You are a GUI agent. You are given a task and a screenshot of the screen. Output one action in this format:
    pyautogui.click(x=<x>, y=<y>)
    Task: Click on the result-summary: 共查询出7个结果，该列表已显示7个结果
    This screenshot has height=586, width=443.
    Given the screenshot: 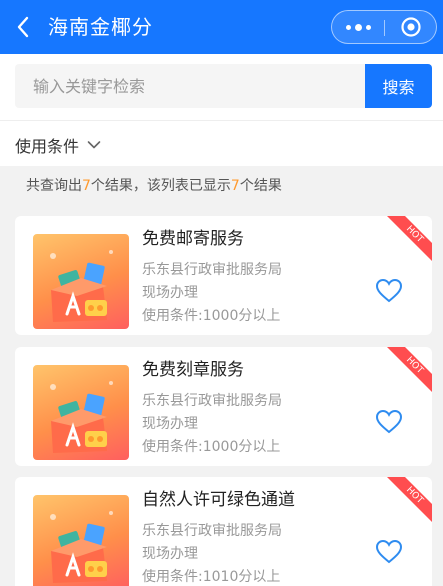 What is the action you would take?
    pyautogui.click(x=154, y=186)
    